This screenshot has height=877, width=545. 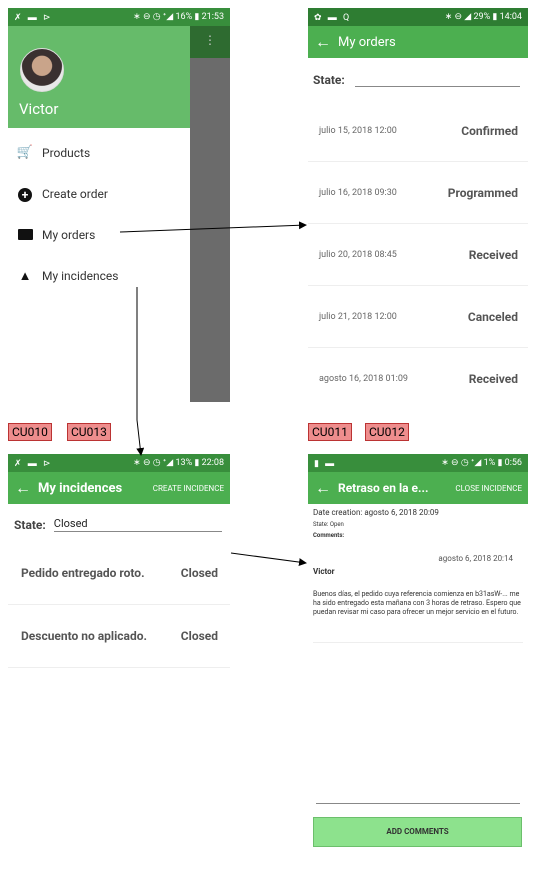 What do you see at coordinates (358, 130) in the screenshot?
I see `order-date: julio 15, 2018 12:00` at bounding box center [358, 130].